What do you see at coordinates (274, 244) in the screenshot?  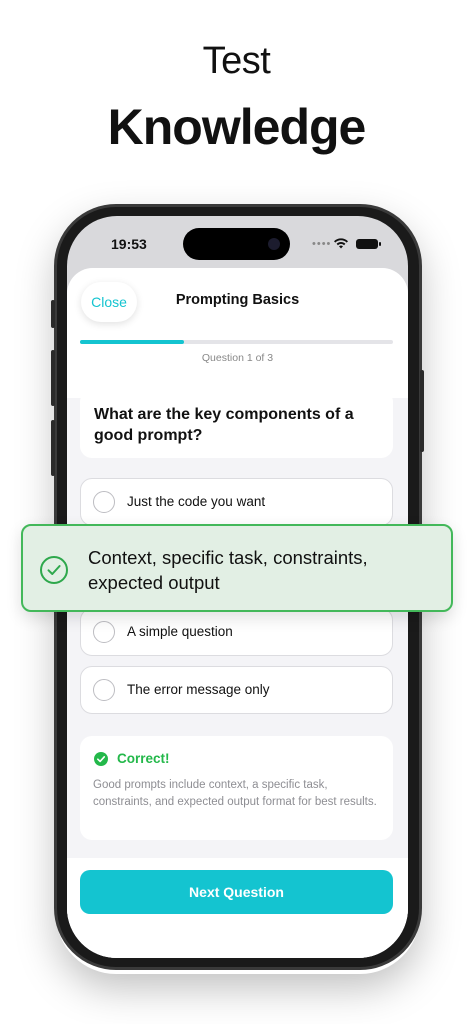 I see `camera-icon` at bounding box center [274, 244].